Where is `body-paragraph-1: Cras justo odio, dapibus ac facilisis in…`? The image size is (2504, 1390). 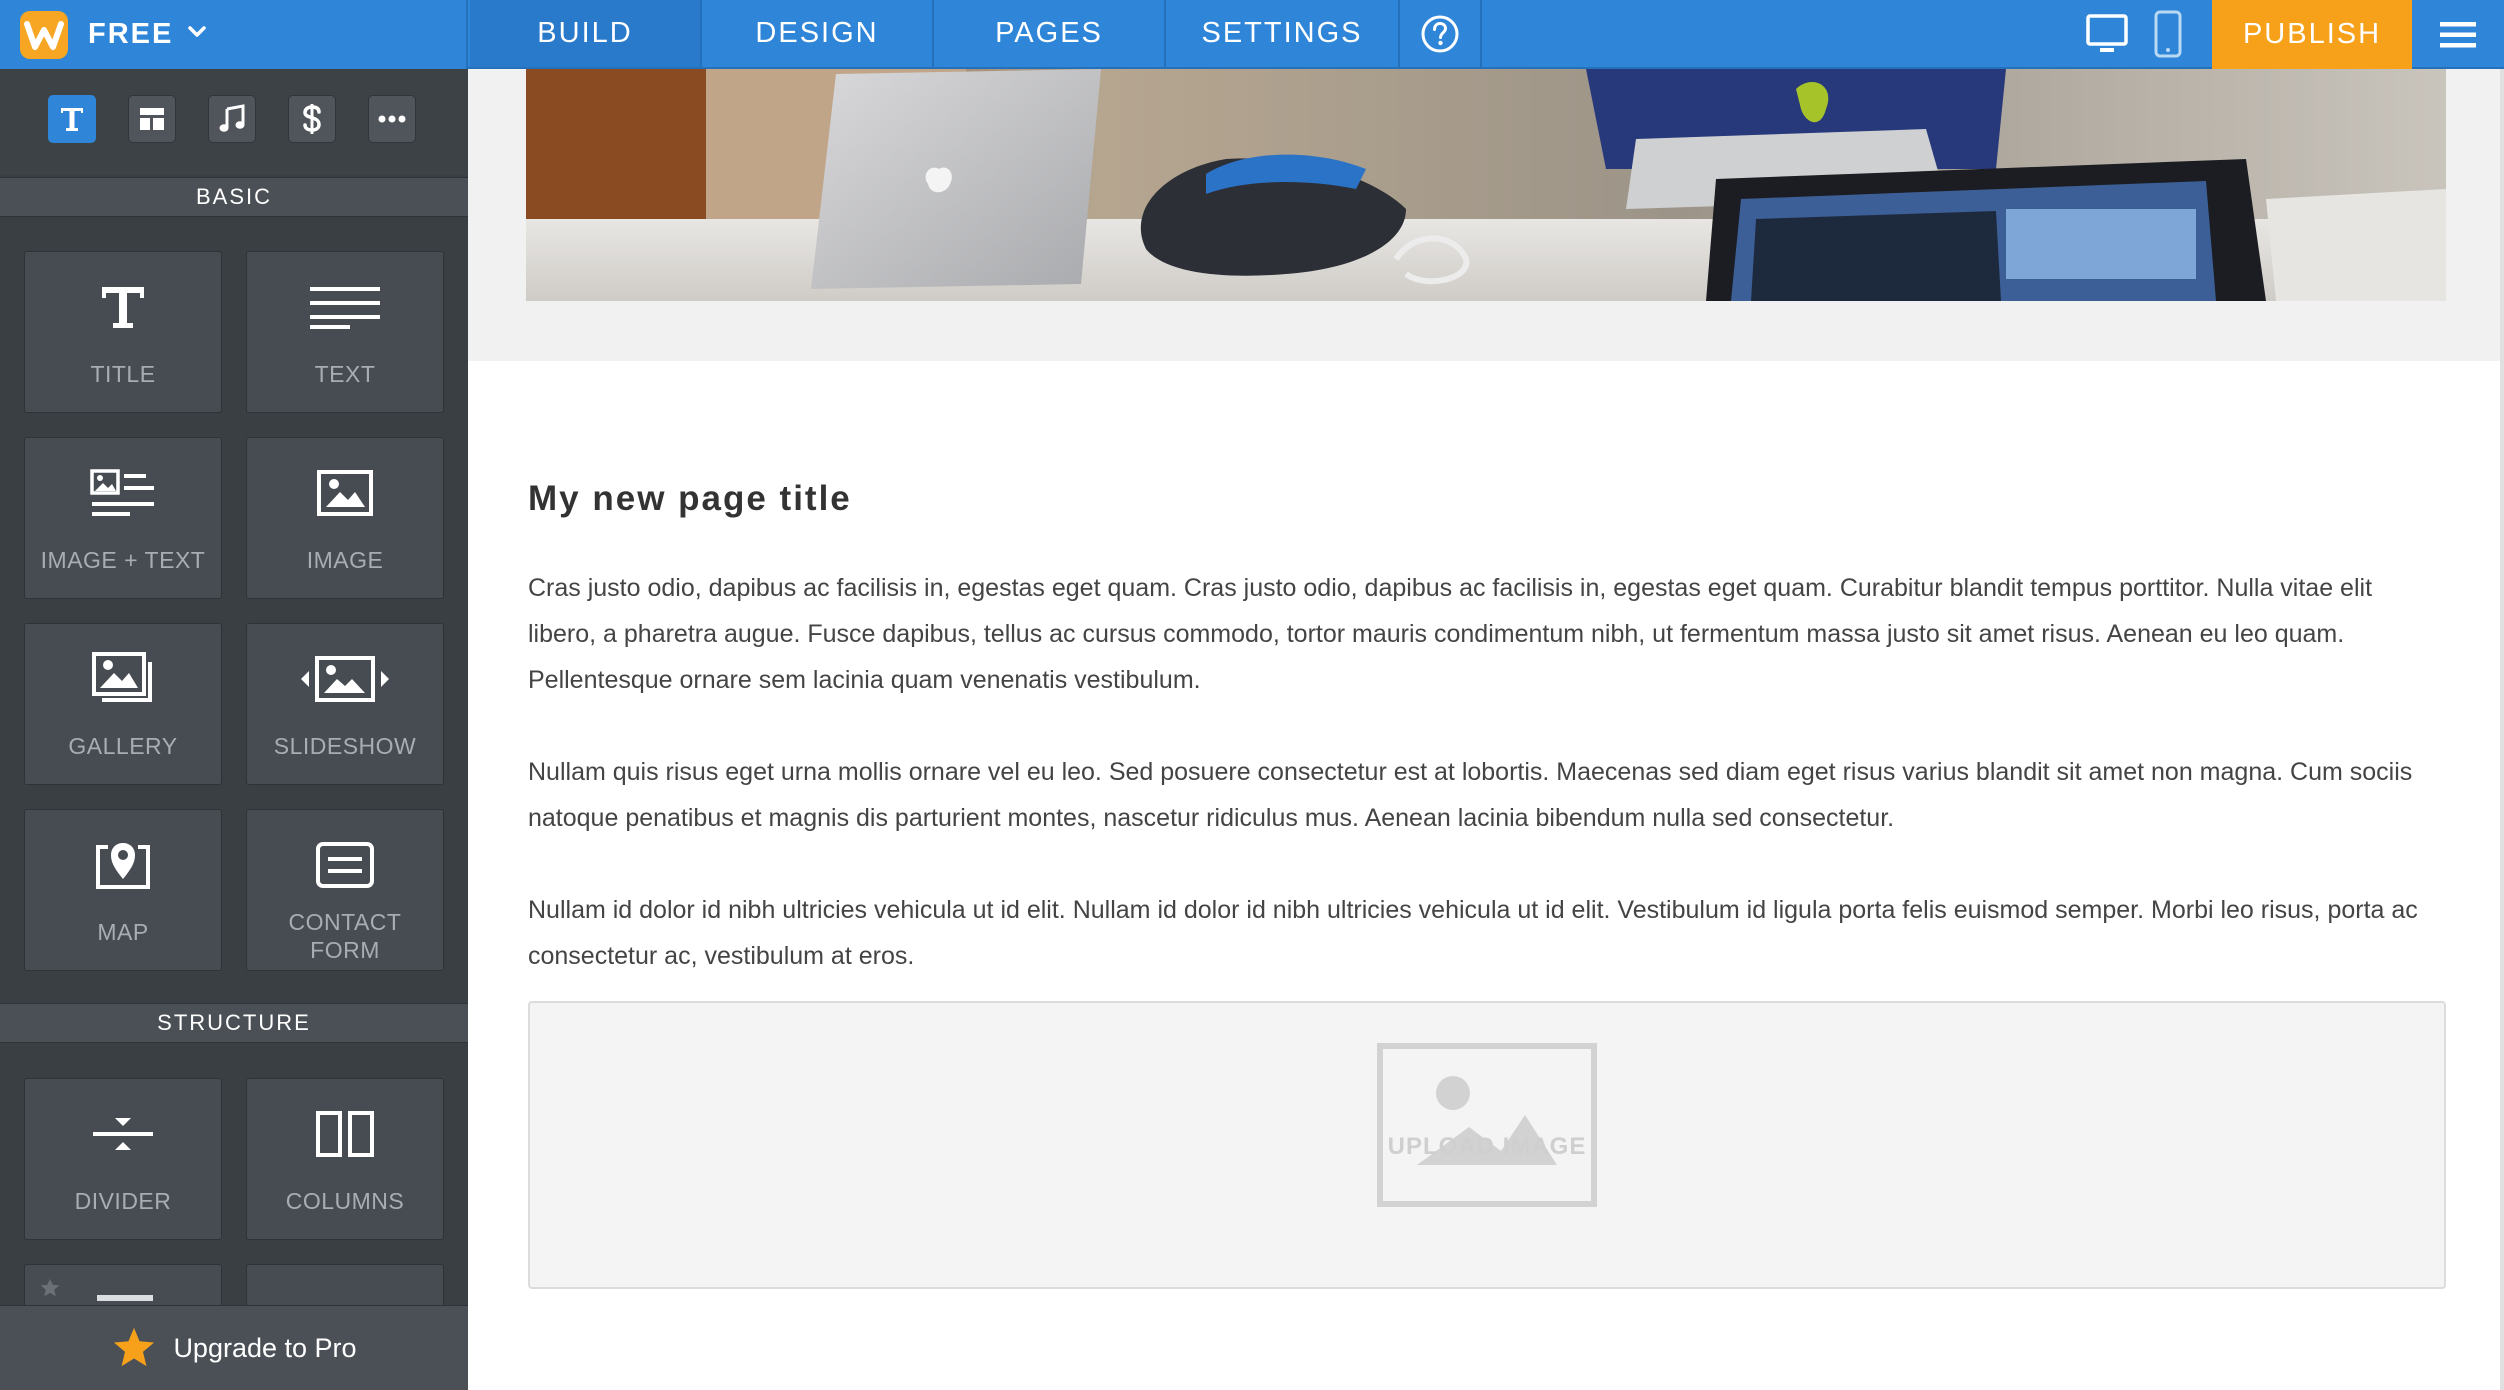 body-paragraph-1: Cras justo odio, dapibus ac facilisis in… is located at coordinates (1486, 634).